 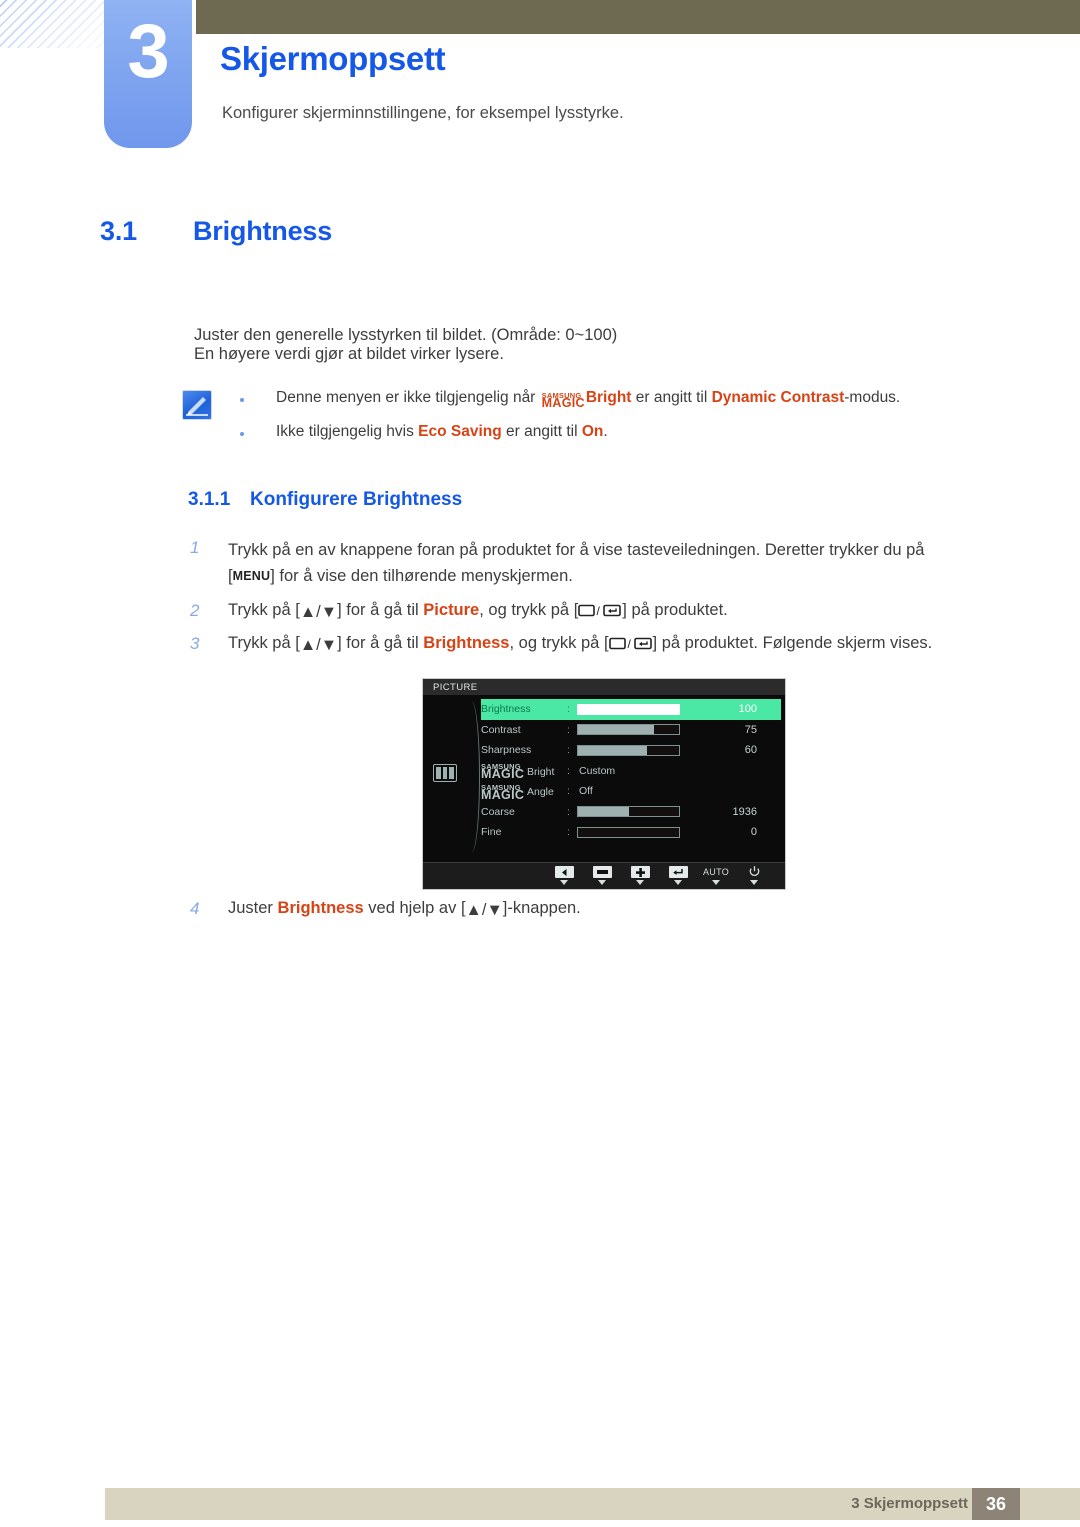 What do you see at coordinates (197, 405) in the screenshot?
I see `note-pencil-icon` at bounding box center [197, 405].